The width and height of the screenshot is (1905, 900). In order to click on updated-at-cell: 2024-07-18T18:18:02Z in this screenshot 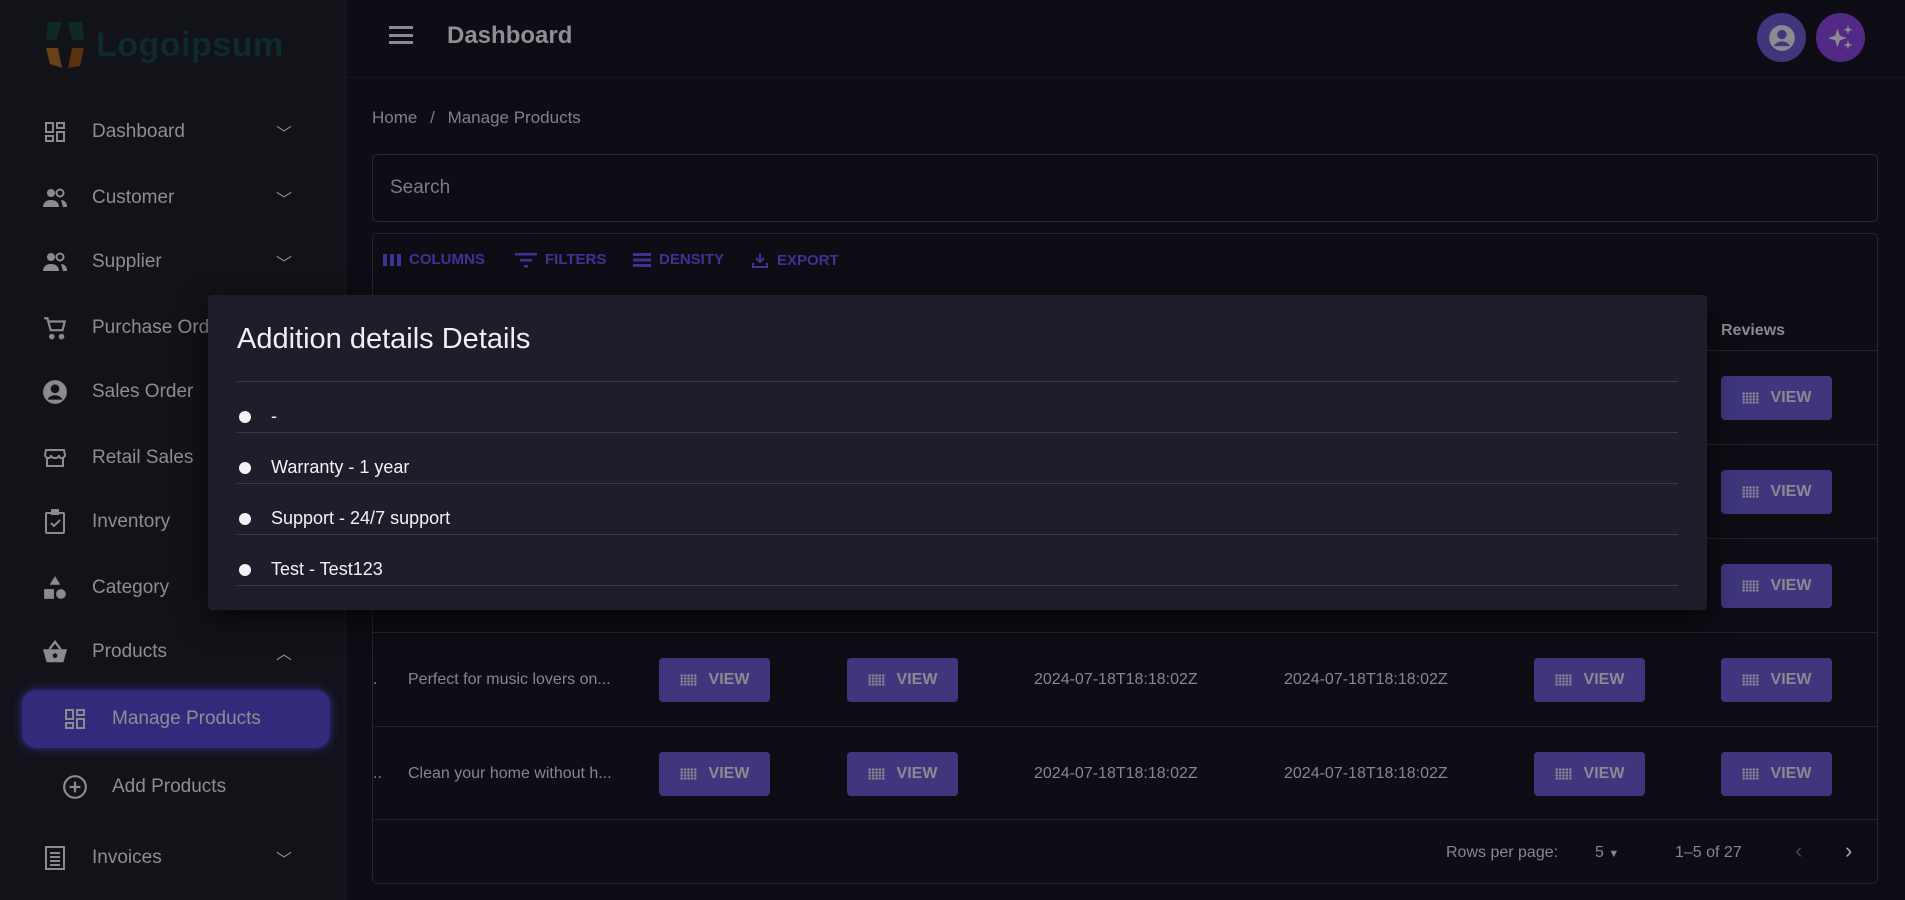, I will do `click(1366, 679)`.